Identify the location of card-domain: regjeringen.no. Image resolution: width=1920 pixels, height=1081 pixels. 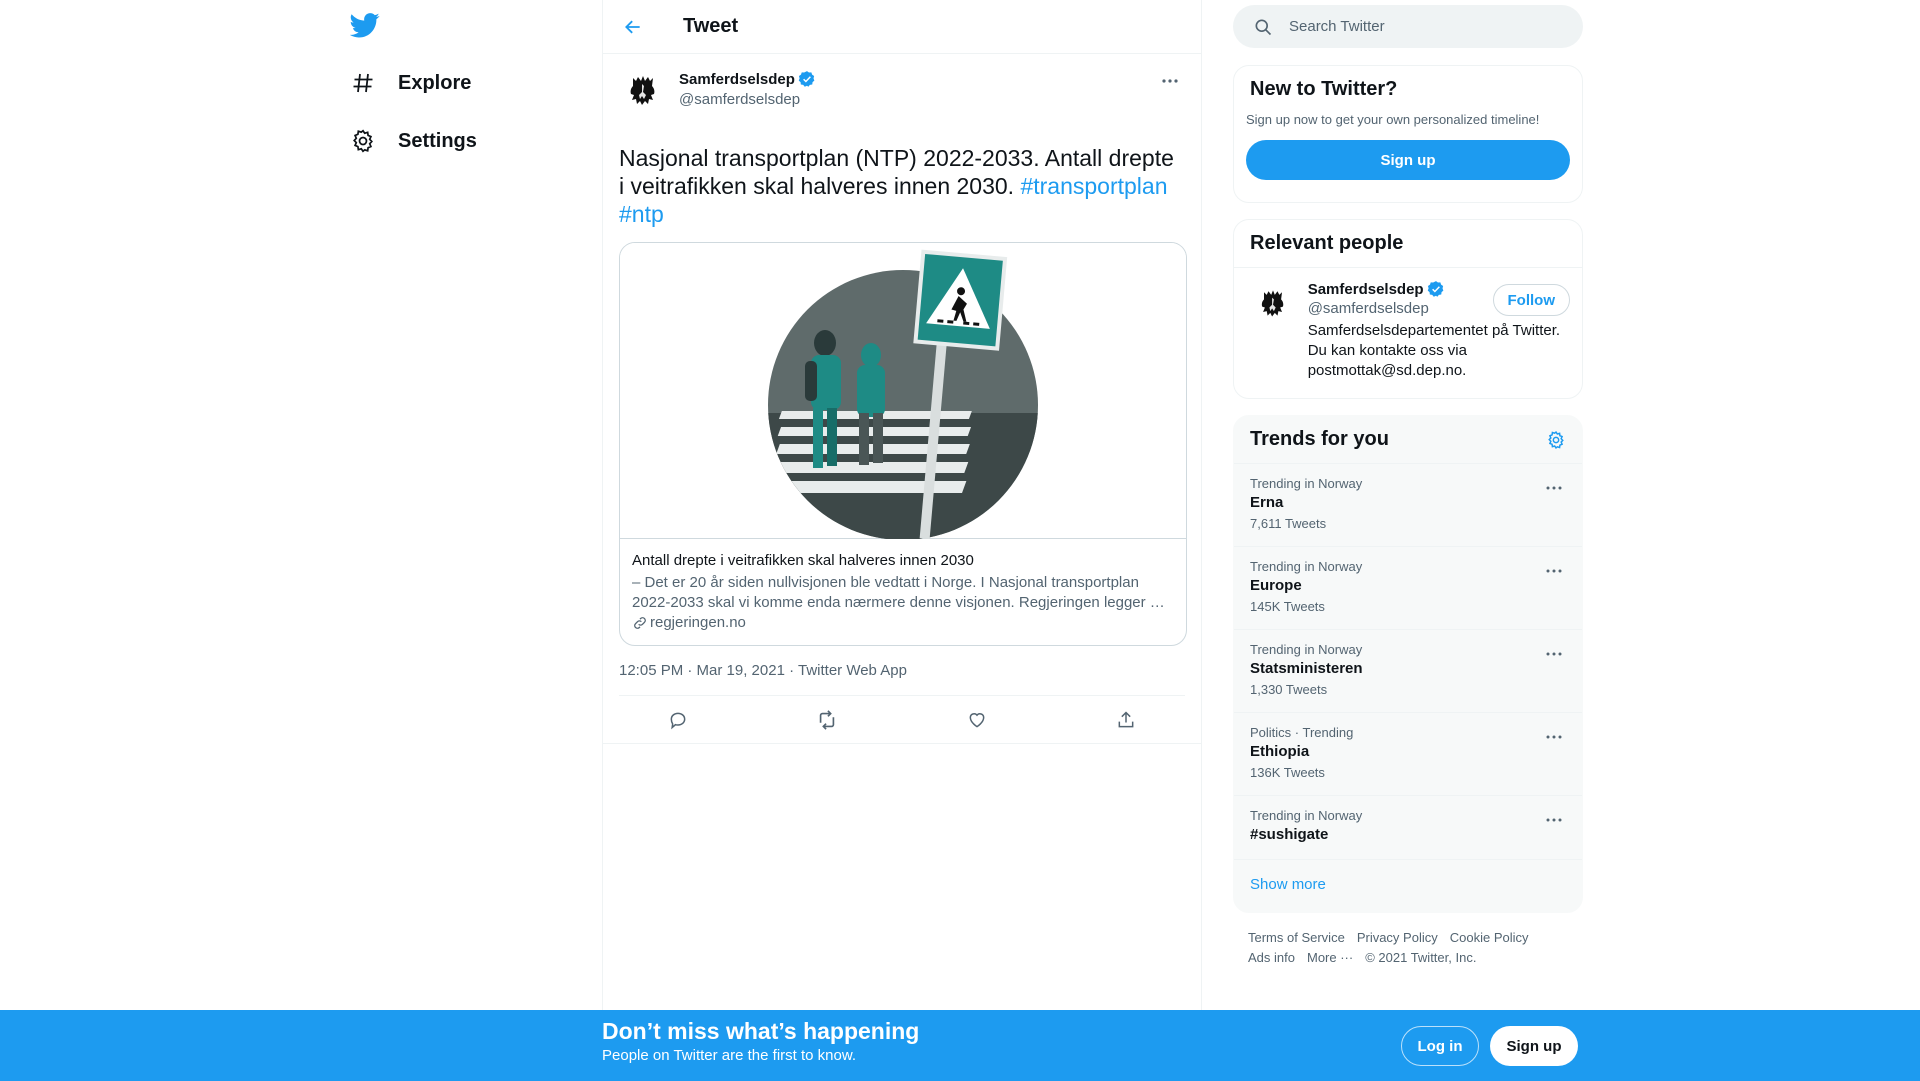
(698, 622).